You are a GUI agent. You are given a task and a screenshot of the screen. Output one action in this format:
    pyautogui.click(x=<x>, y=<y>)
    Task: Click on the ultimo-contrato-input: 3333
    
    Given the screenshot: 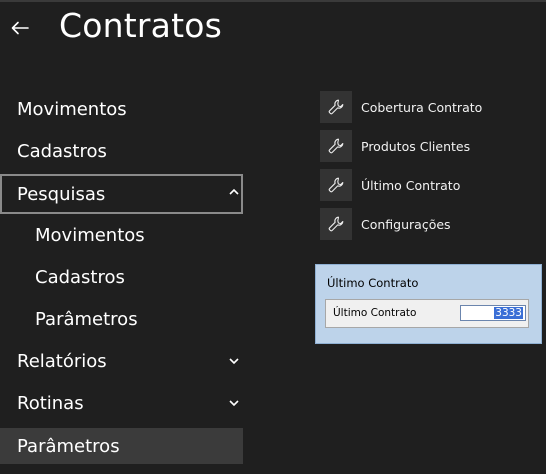 What is the action you would take?
    pyautogui.click(x=493, y=313)
    